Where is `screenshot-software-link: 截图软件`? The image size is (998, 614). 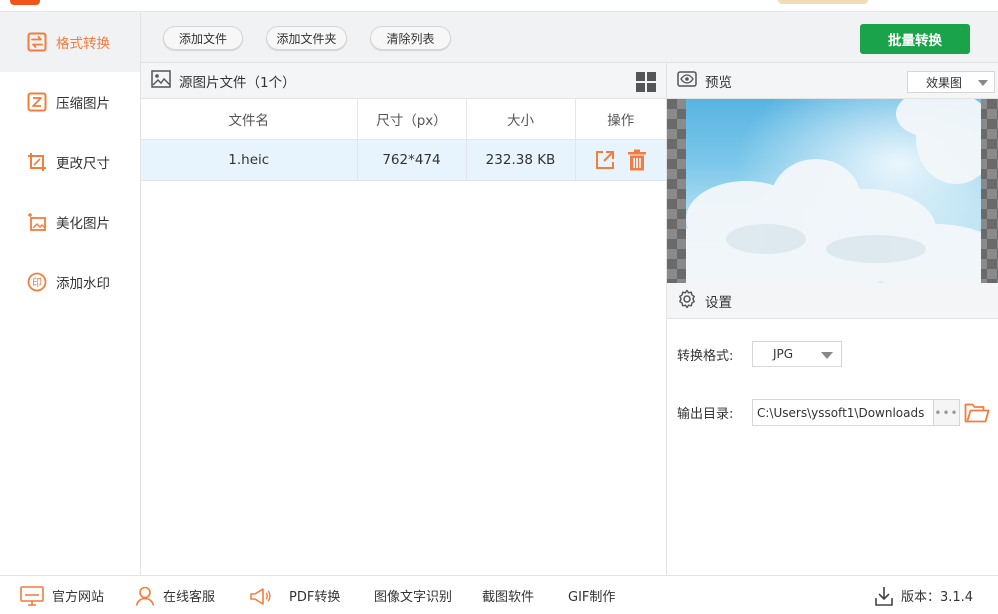
screenshot-software-link: 截图软件 is located at coordinates (508, 595).